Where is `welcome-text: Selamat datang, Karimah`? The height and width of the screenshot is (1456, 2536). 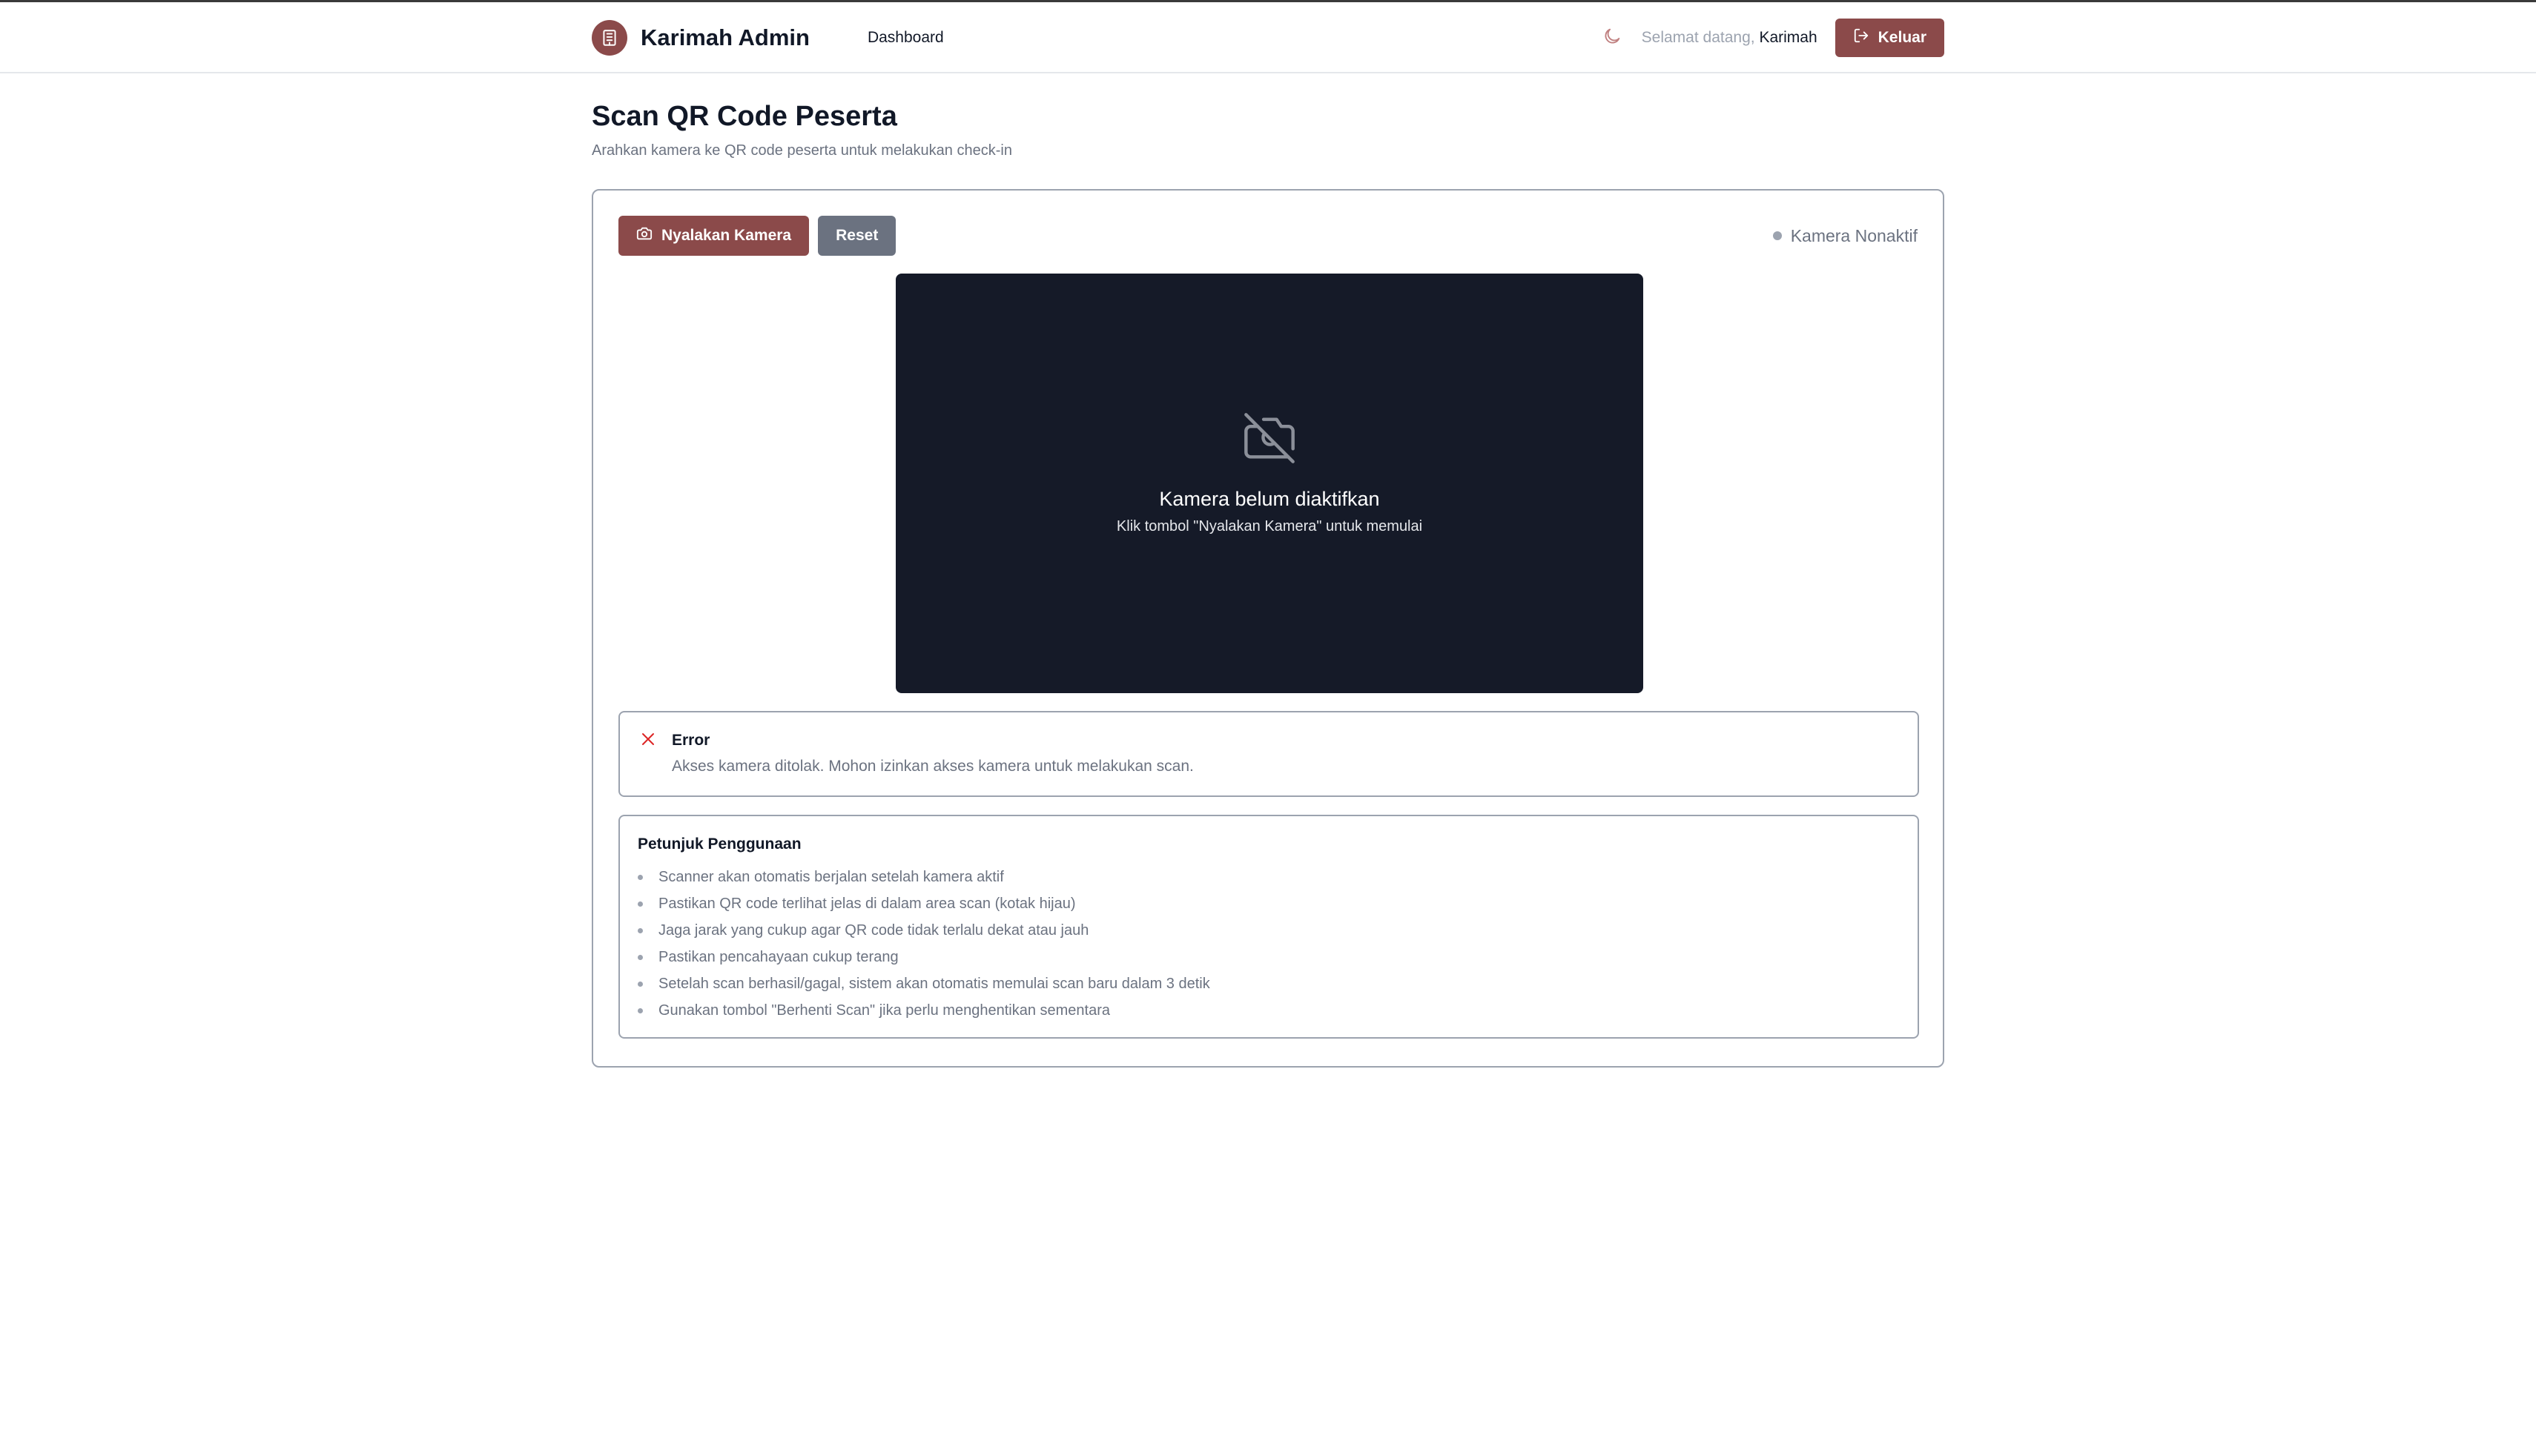 welcome-text: Selamat datang, Karimah is located at coordinates (1729, 38).